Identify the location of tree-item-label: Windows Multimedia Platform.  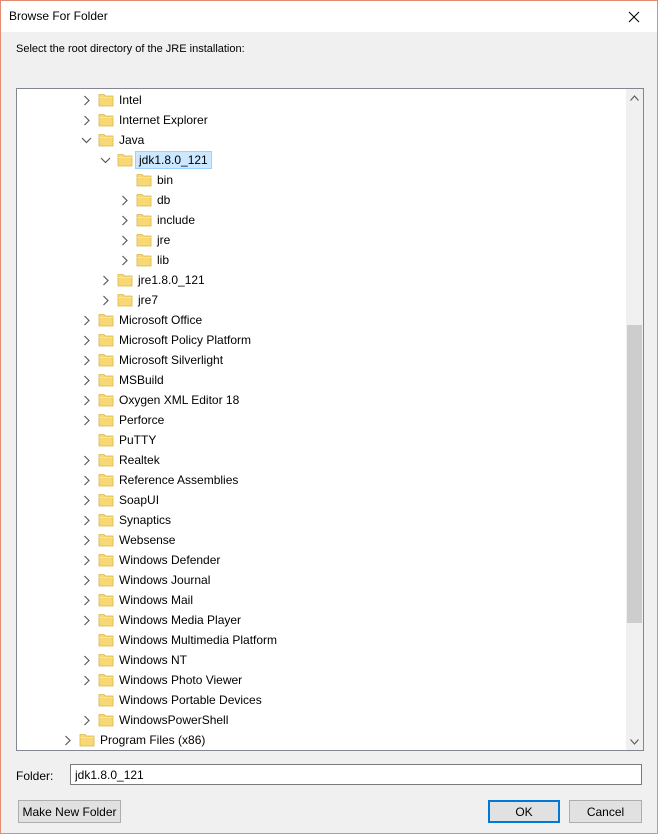
(198, 640).